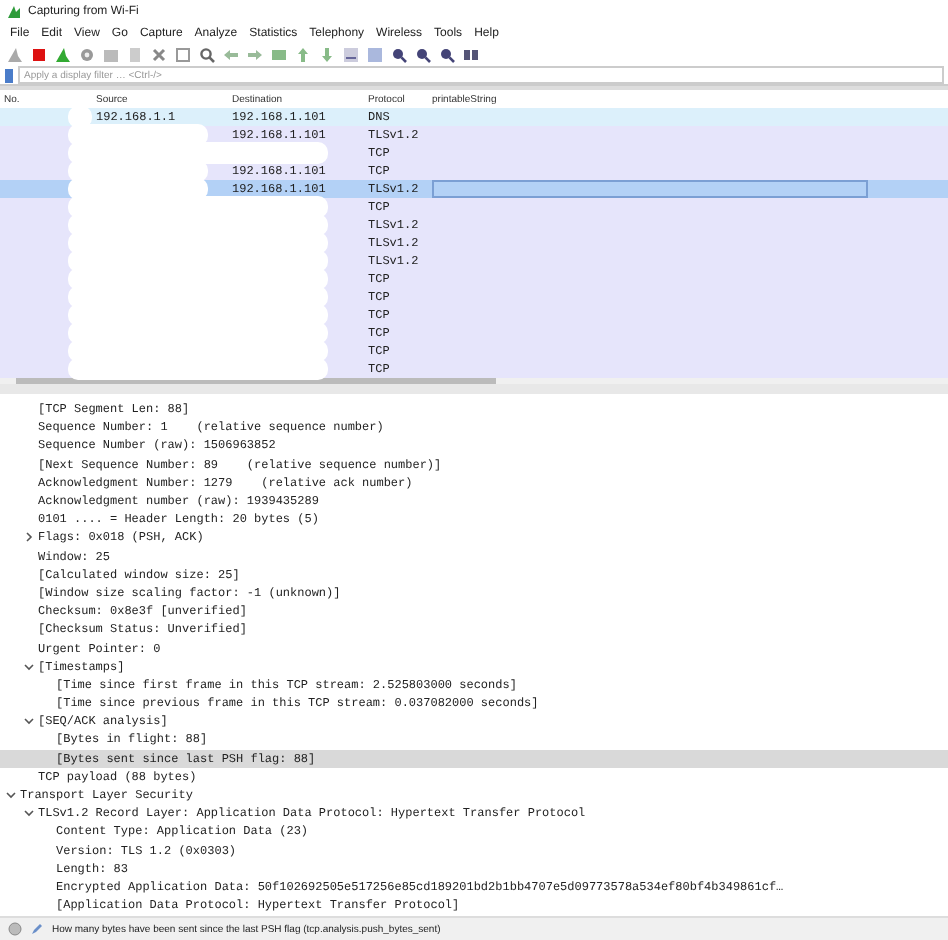  What do you see at coordinates (37, 929) in the screenshot?
I see `pencil-icon` at bounding box center [37, 929].